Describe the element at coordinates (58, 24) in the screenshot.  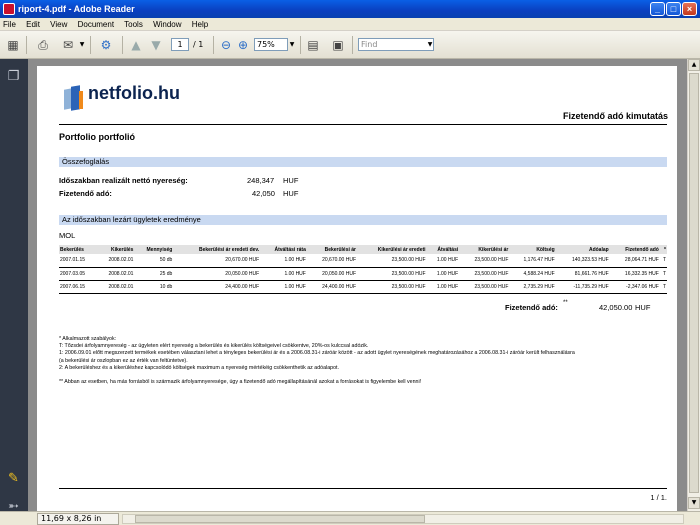
I see `menu-view: View` at that location.